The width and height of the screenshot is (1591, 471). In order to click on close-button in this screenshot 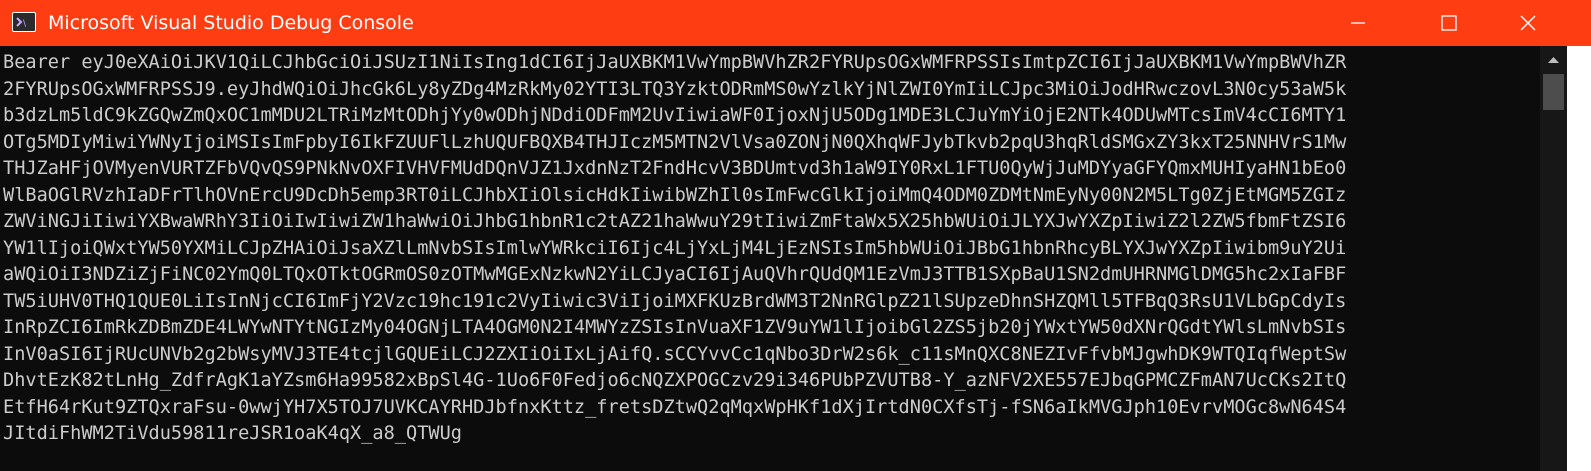, I will do `click(1528, 23)`.